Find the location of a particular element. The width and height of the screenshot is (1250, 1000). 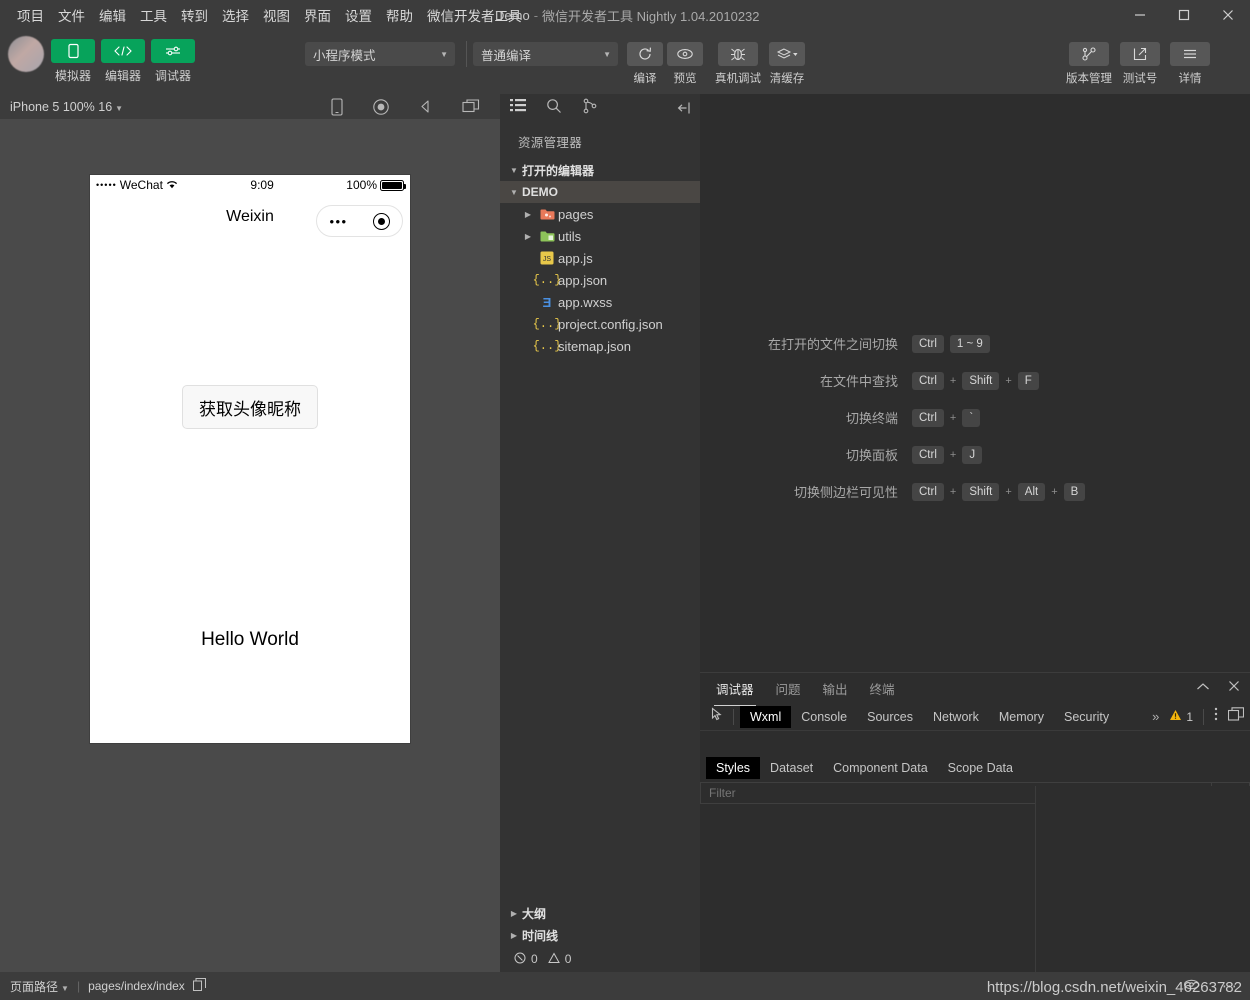

tree-section-timeline: ▶ 时间线 is located at coordinates (600, 935).